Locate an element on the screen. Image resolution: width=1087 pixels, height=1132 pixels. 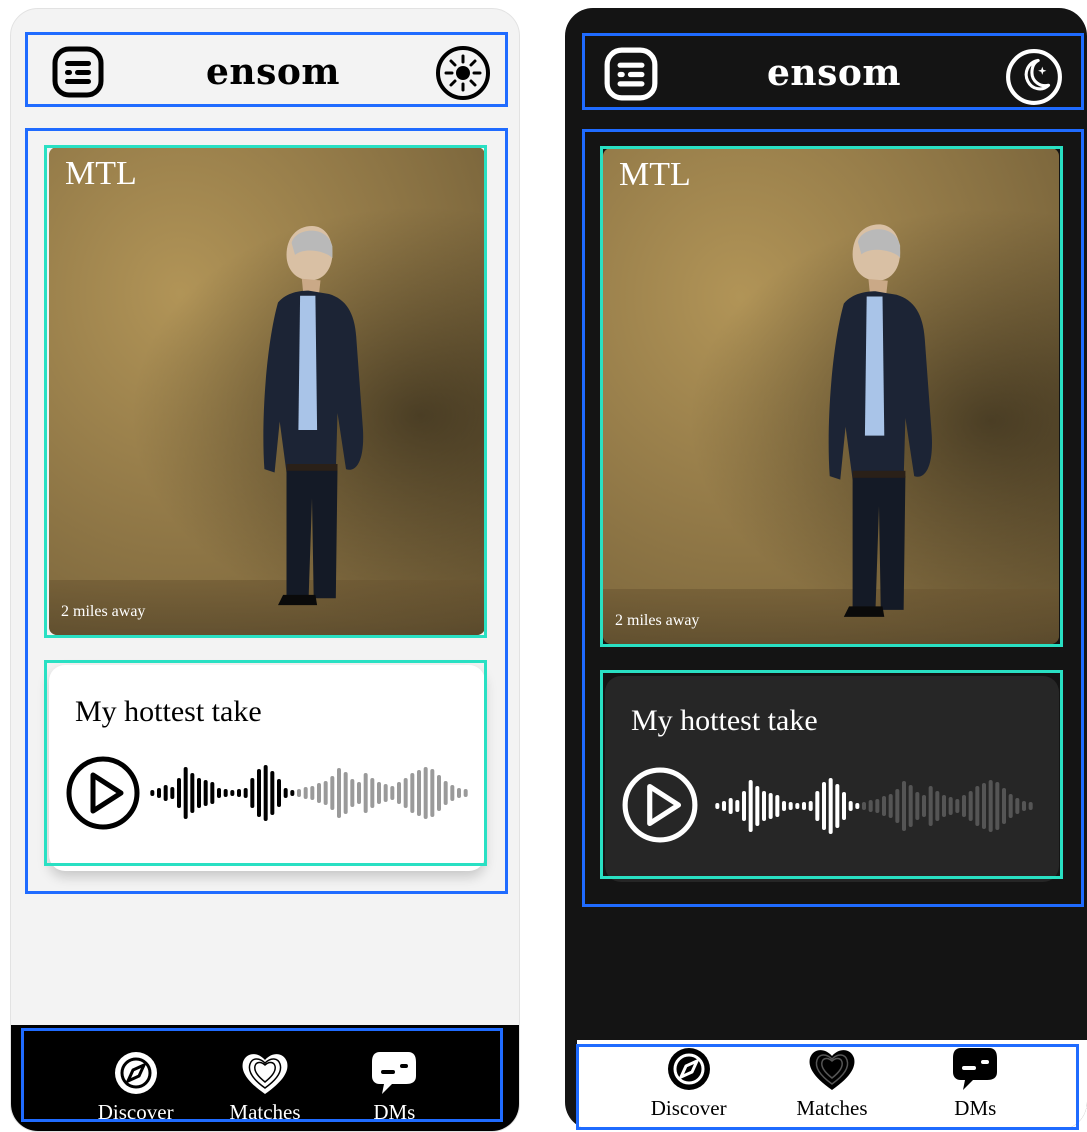
nav-matches-label: Matches is located at coordinates (265, 1112).